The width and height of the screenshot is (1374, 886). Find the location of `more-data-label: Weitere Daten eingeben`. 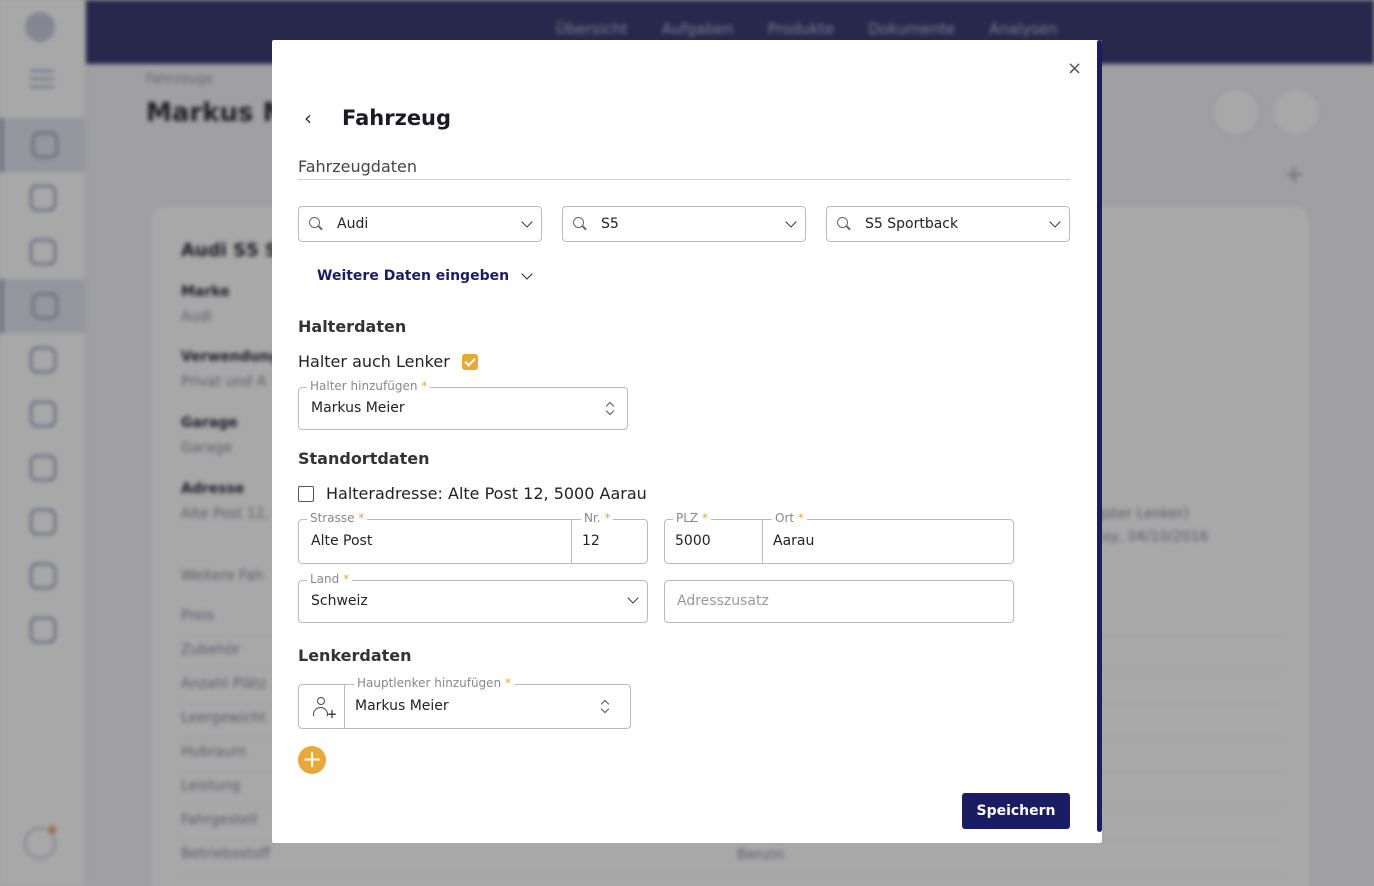

more-data-label: Weitere Daten eingeben is located at coordinates (413, 276).